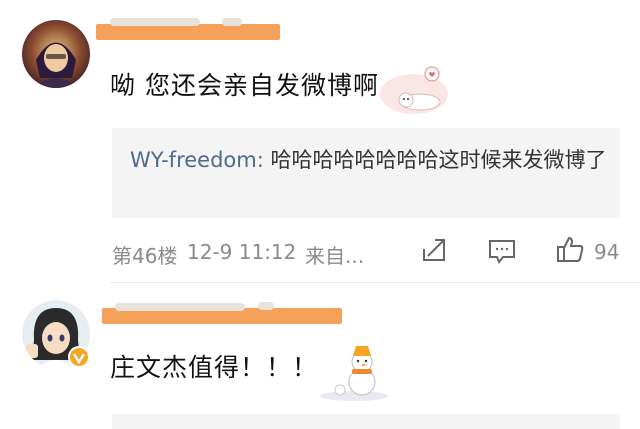 The height and width of the screenshot is (429, 640). I want to click on comment-text: 庄文杰值得！！！, so click(214, 367).